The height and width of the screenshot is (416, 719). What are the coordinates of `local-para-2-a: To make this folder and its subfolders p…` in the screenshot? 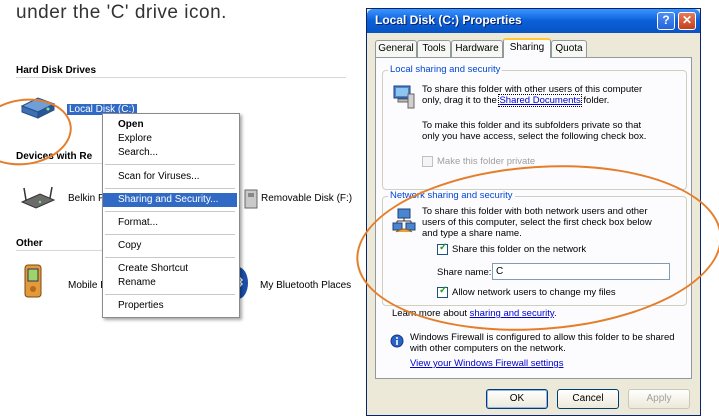 It's located at (532, 125).